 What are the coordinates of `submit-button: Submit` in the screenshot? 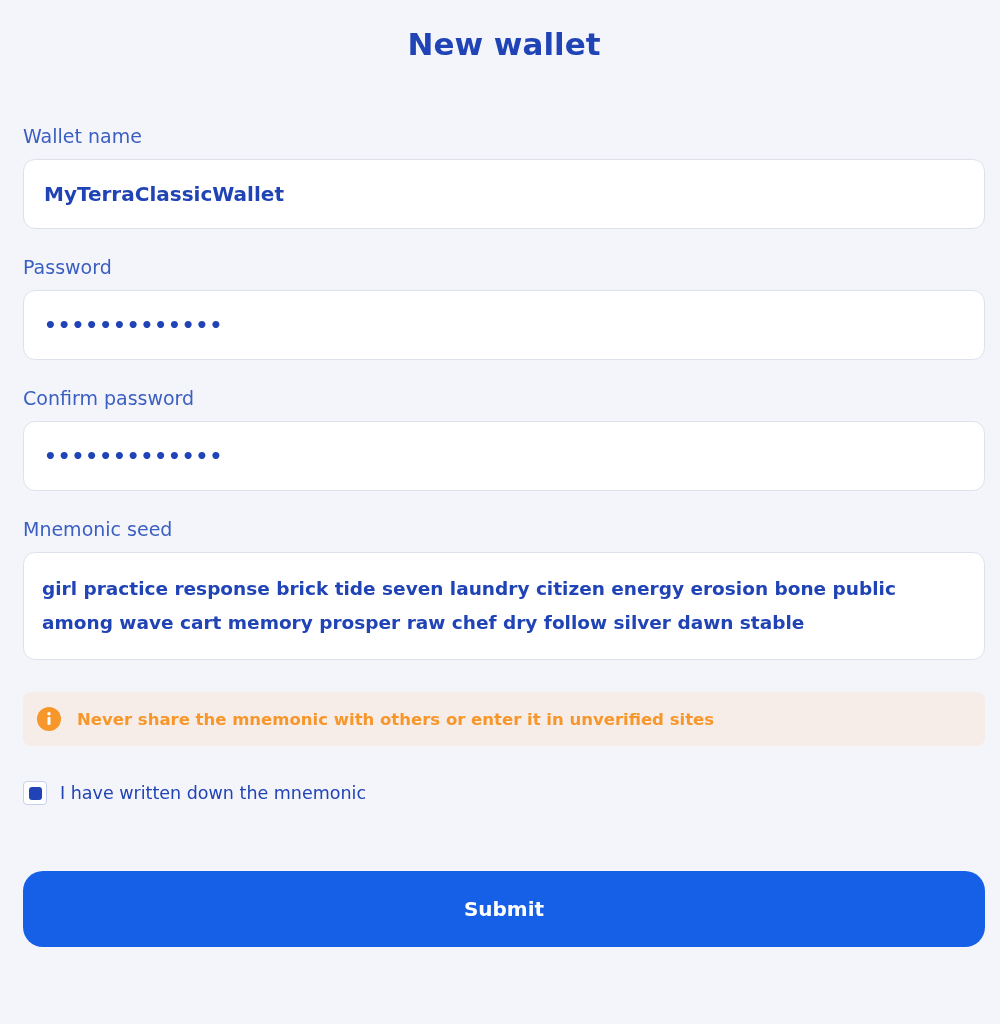 It's located at (504, 909).